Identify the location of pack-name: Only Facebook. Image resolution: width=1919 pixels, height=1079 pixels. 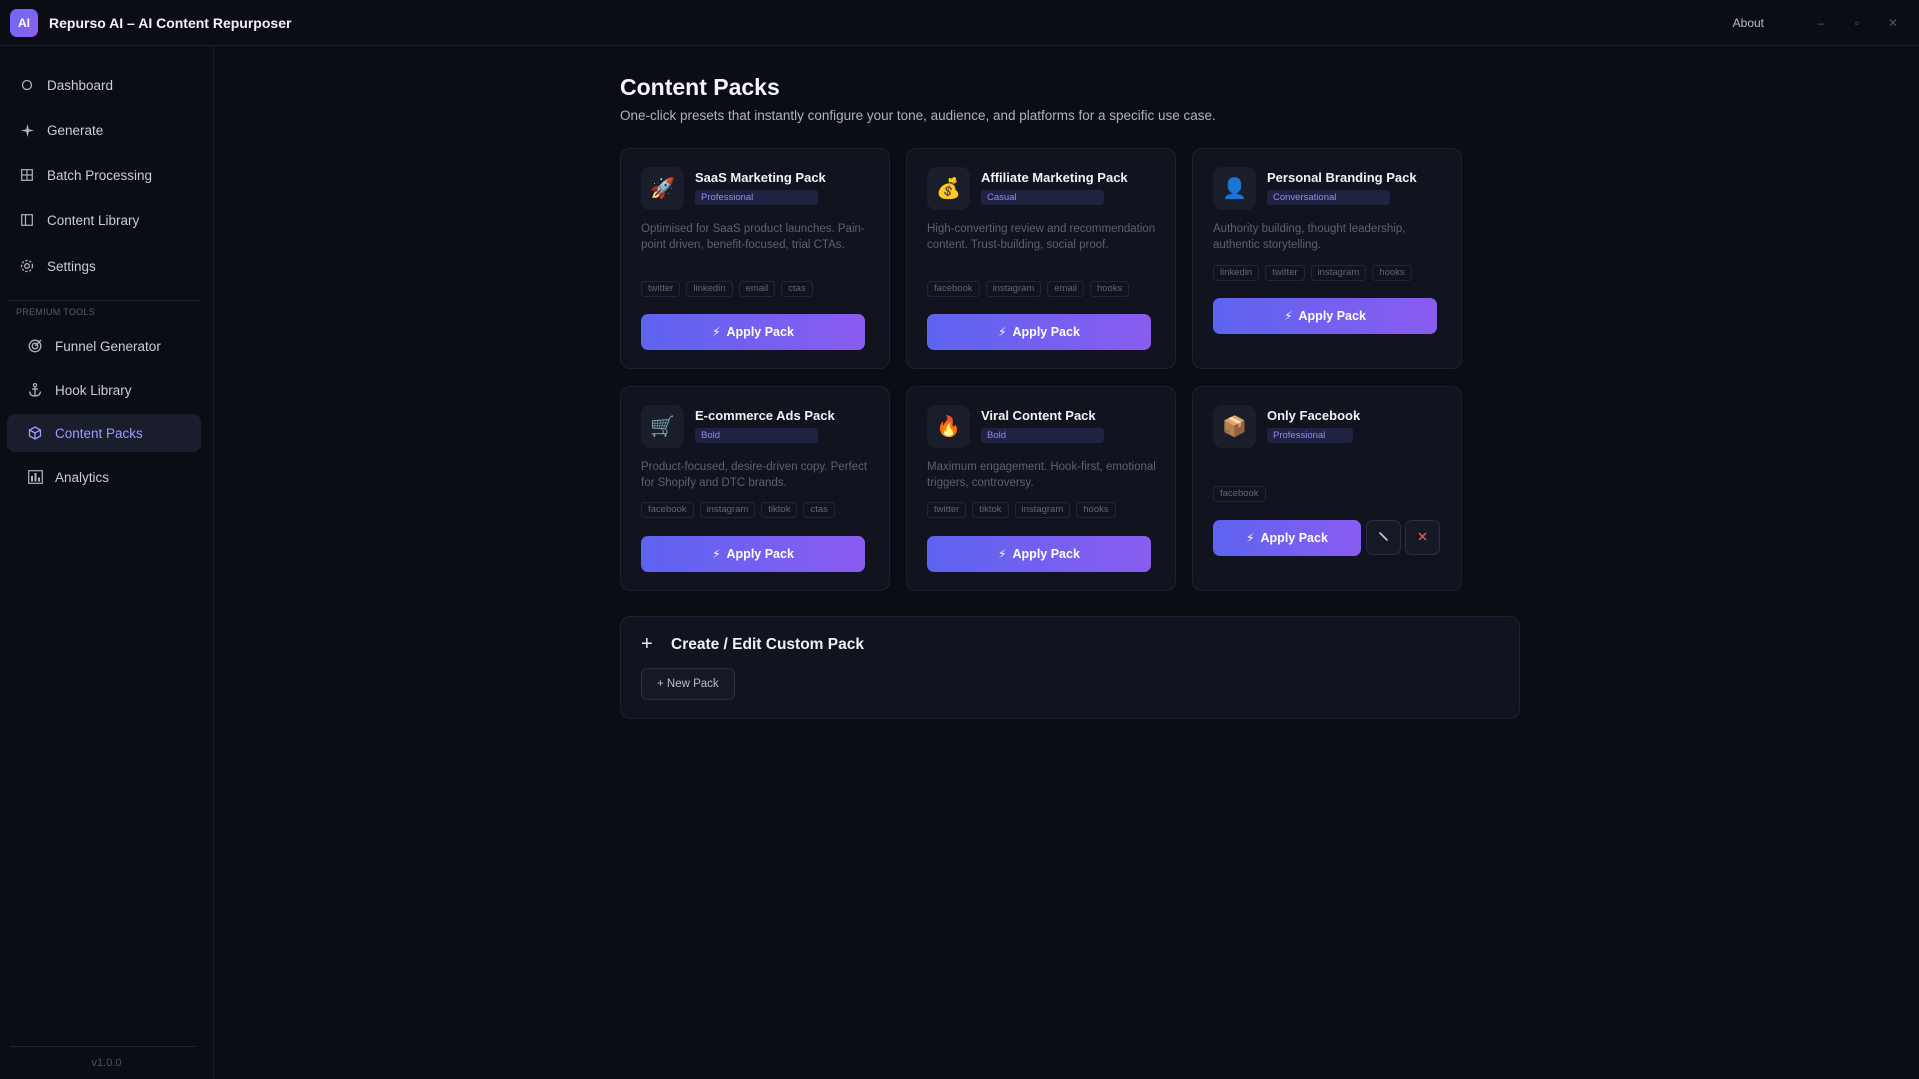
(1314, 415).